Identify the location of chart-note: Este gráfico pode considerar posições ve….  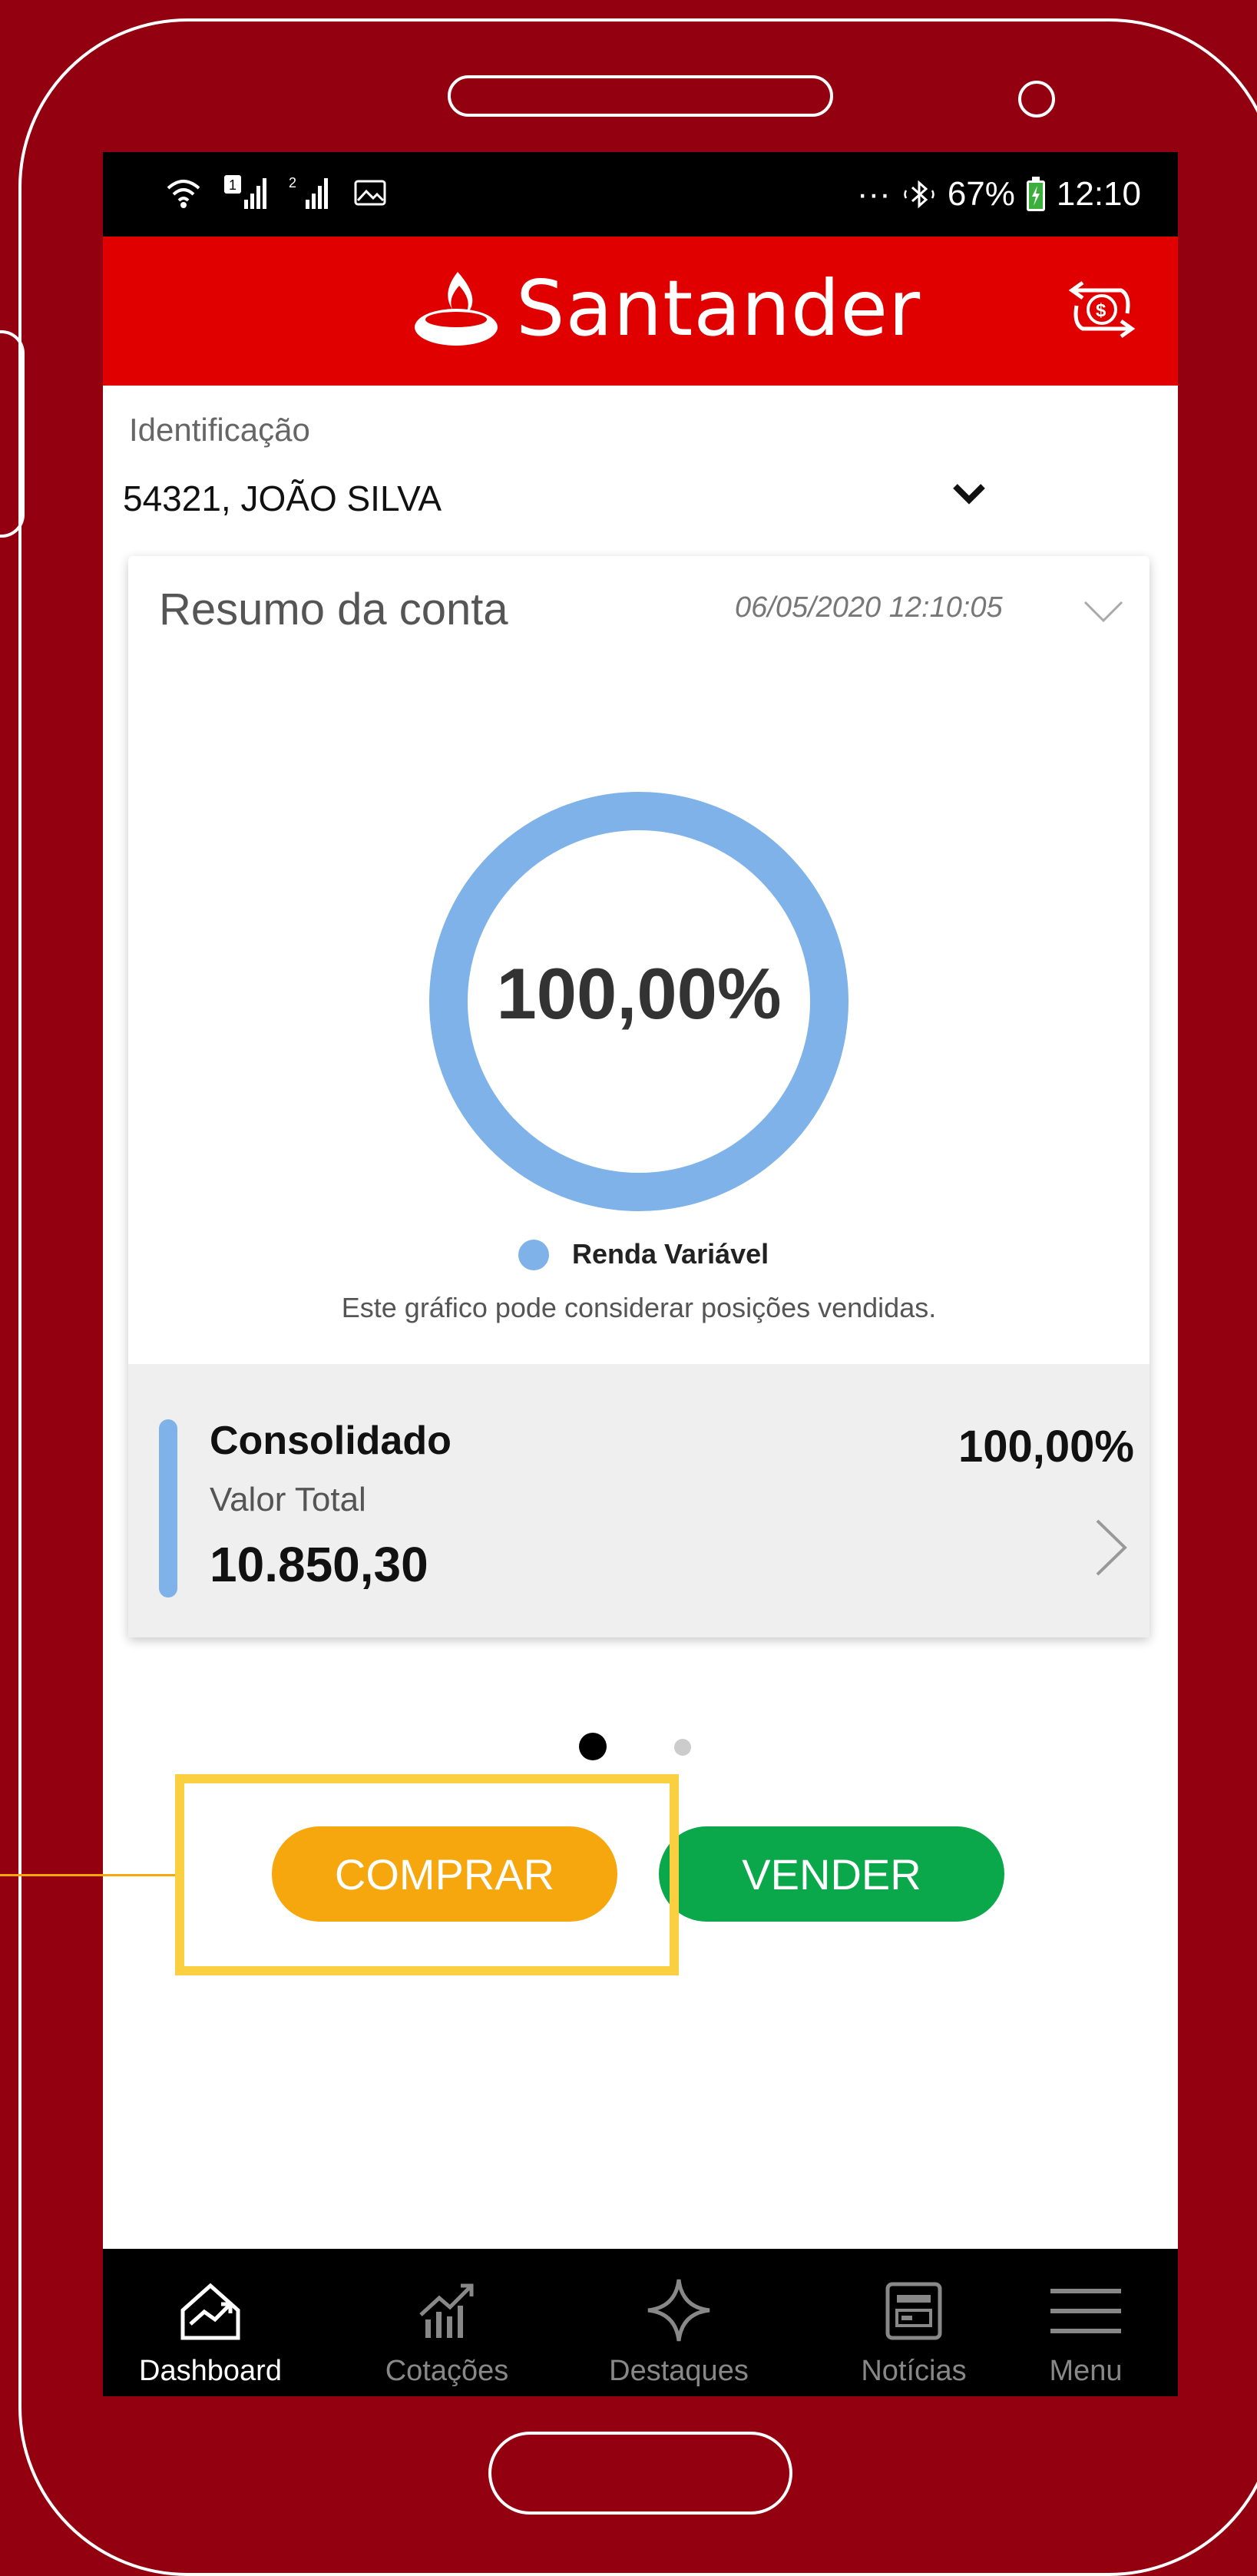
(639, 1307).